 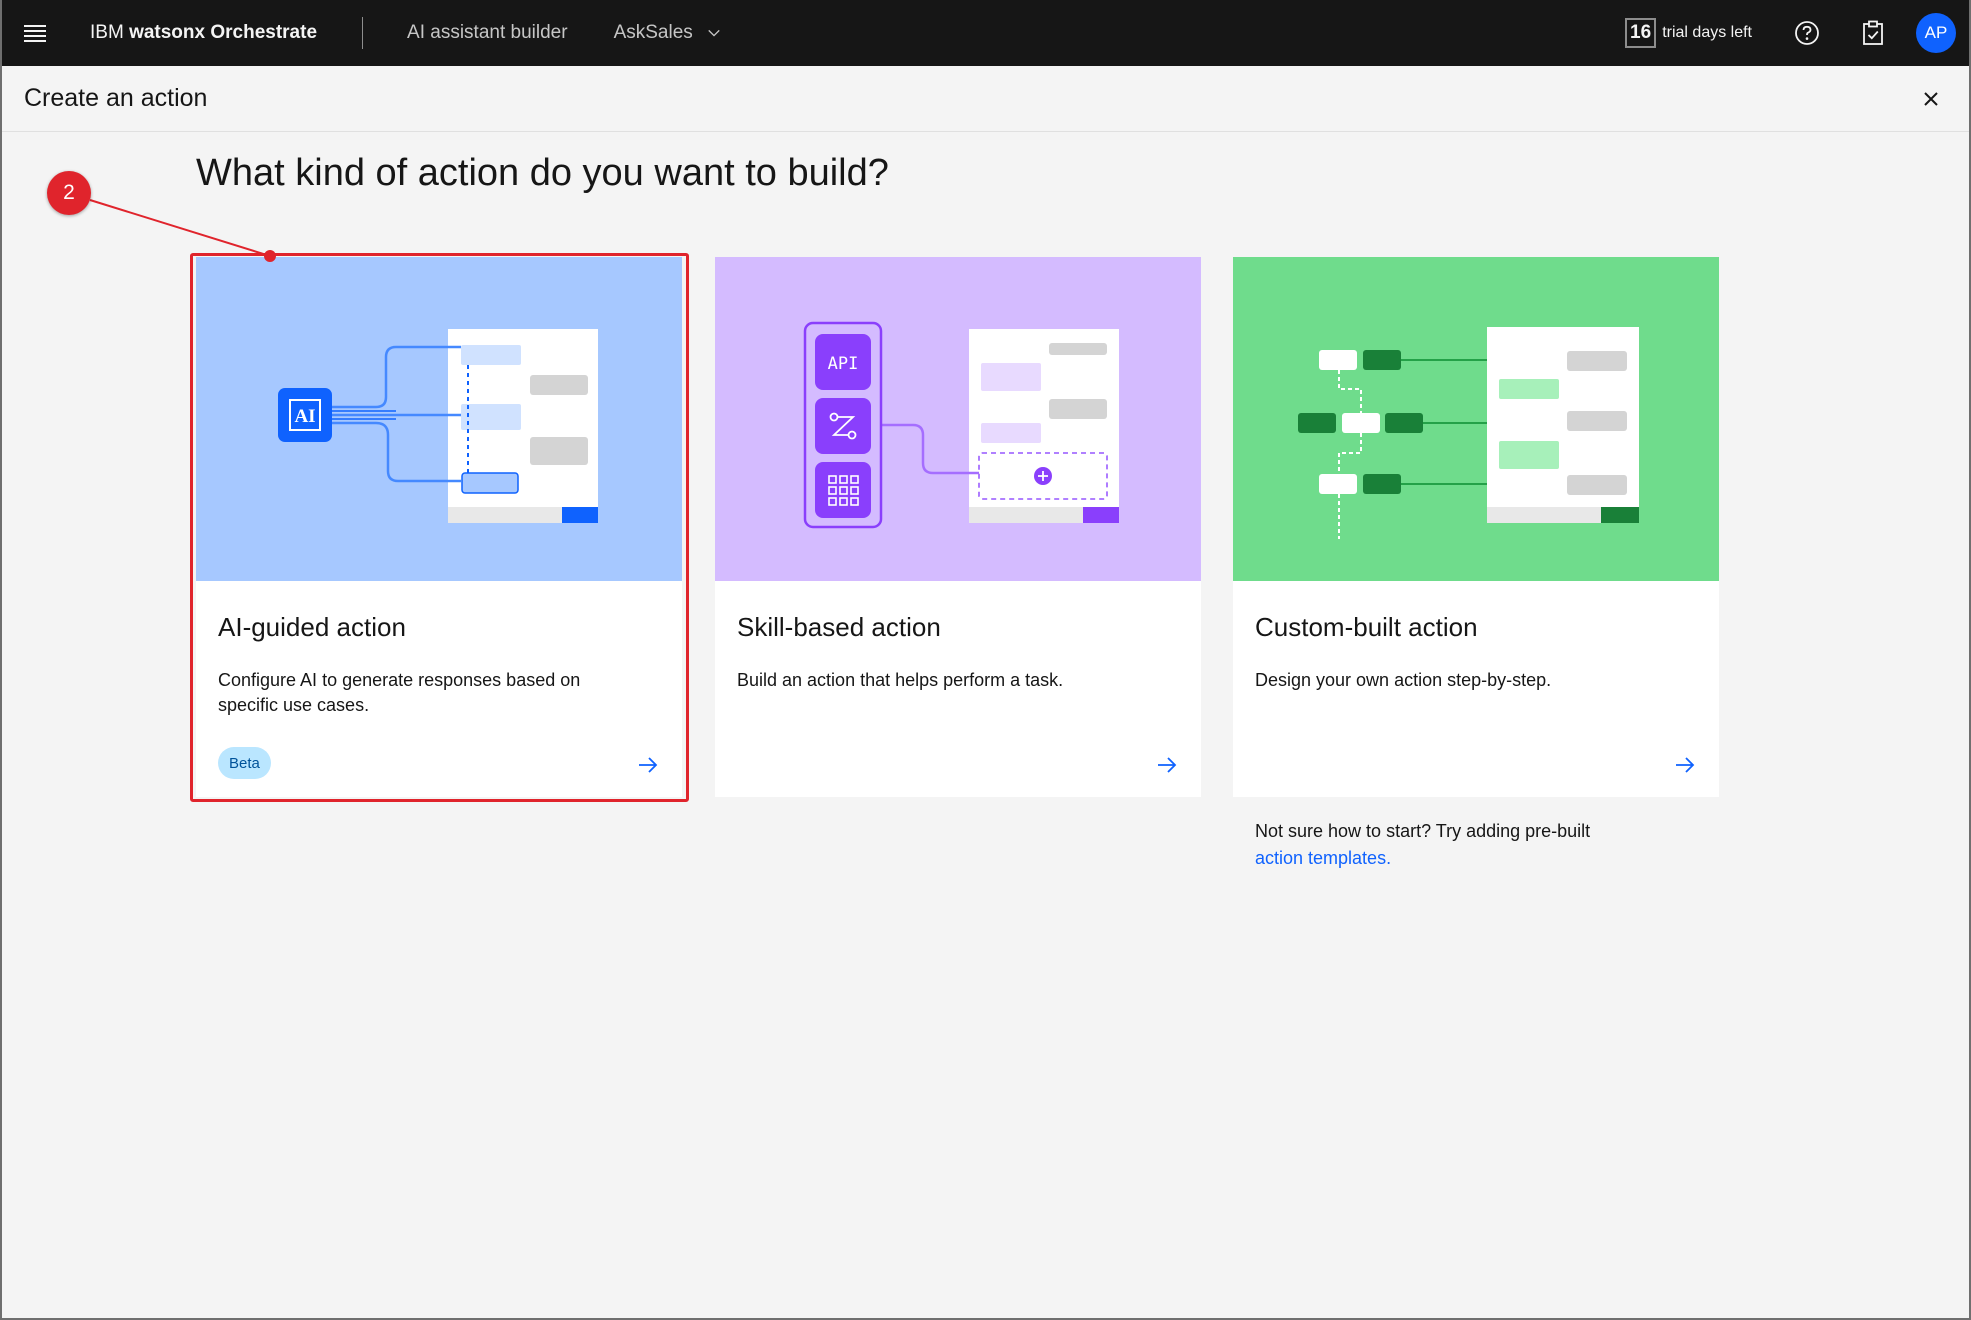 What do you see at coordinates (1641, 33) in the screenshot?
I see `trial-days-count: 16` at bounding box center [1641, 33].